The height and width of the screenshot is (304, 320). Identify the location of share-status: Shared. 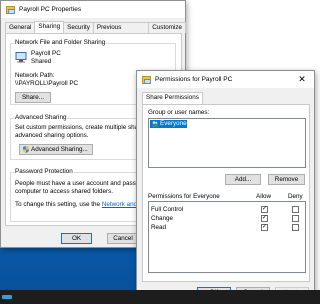
(41, 61).